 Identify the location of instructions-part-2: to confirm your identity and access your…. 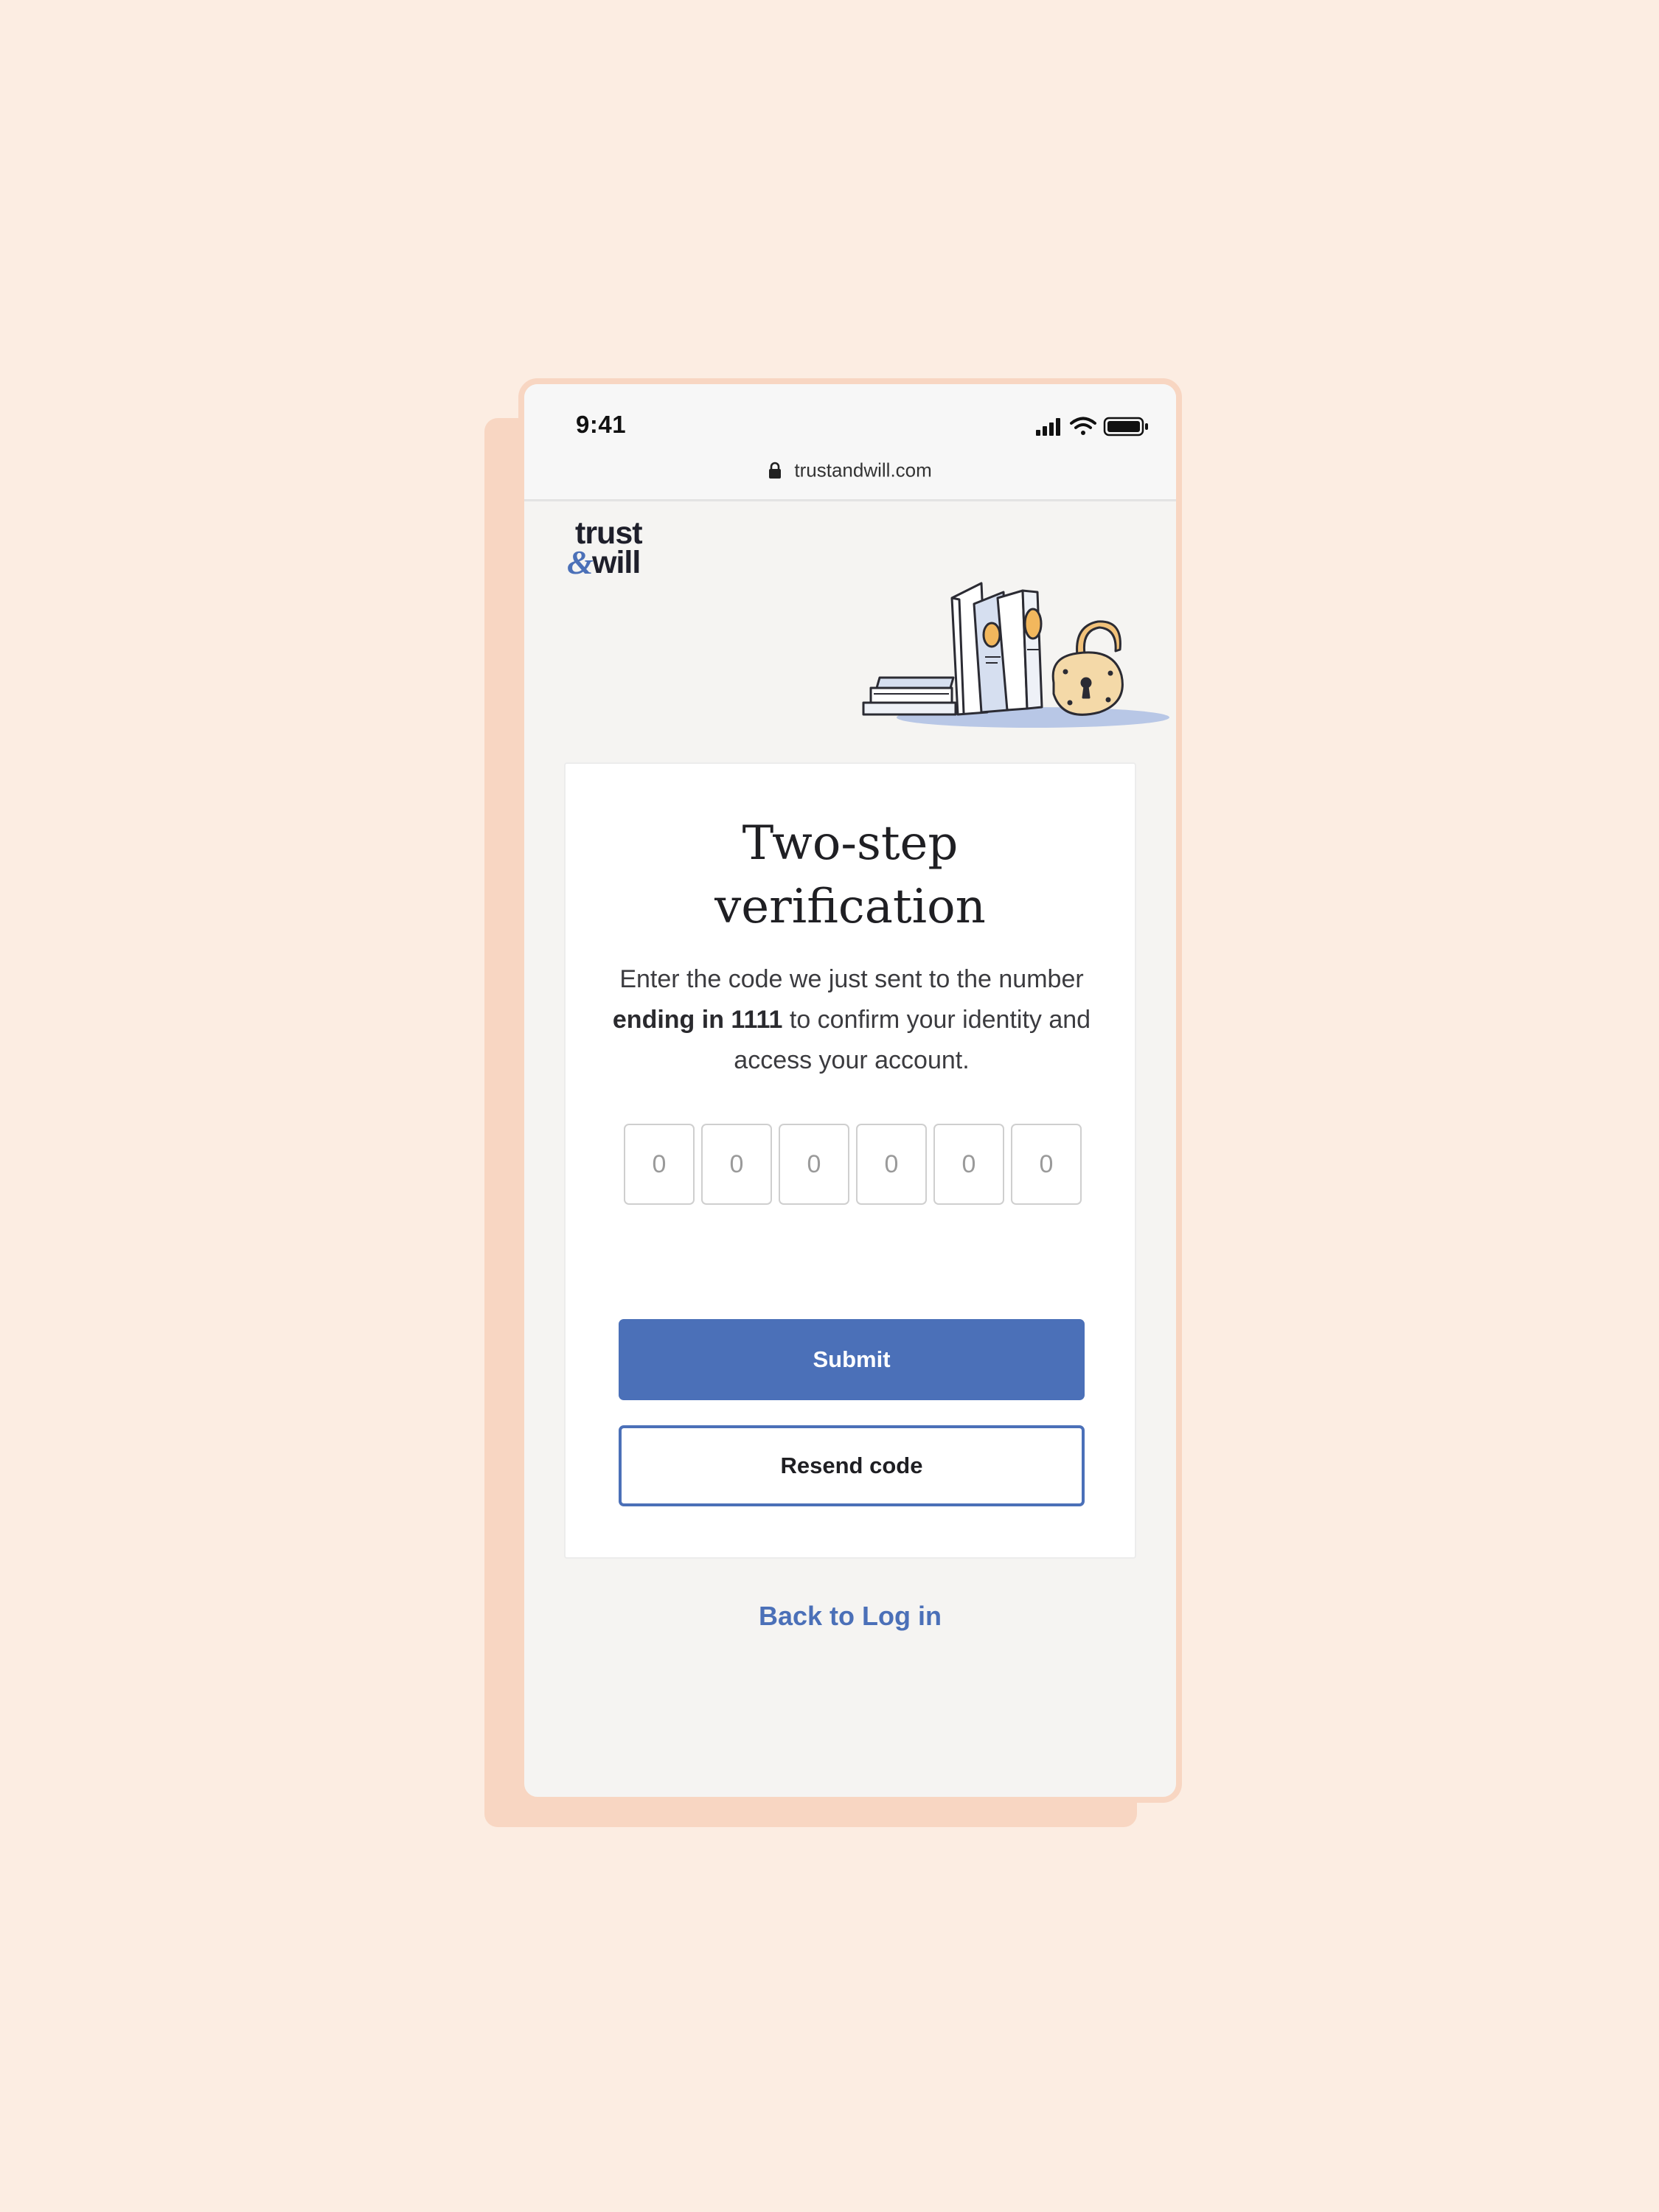
(912, 1040).